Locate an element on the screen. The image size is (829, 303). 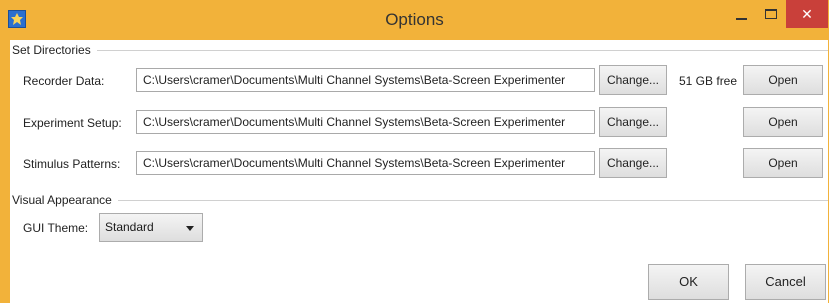
minimize-icon is located at coordinates (741, 19).